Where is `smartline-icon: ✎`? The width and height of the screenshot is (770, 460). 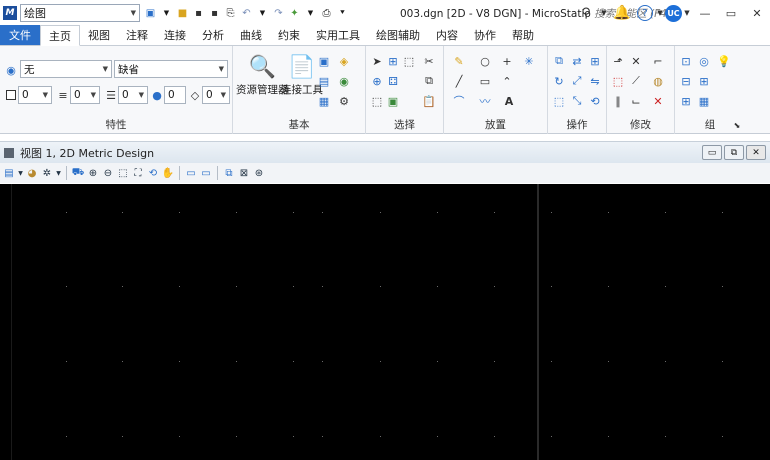
smartline-icon: ✎ is located at coordinates (459, 61).